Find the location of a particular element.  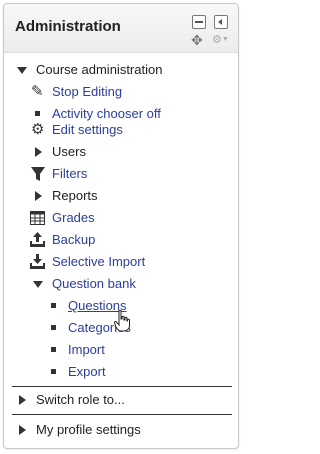

block-title: Administration is located at coordinates (68, 26).